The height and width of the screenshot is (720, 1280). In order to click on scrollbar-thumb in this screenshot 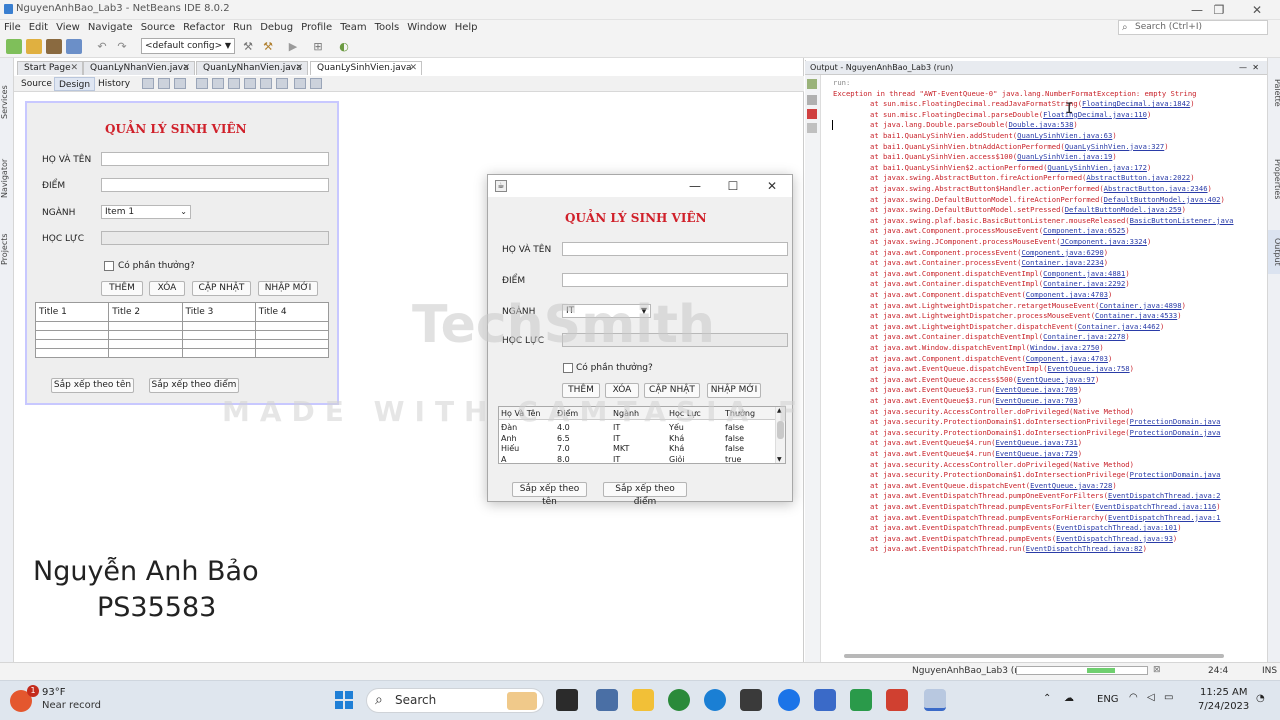, I will do `click(1034, 656)`.